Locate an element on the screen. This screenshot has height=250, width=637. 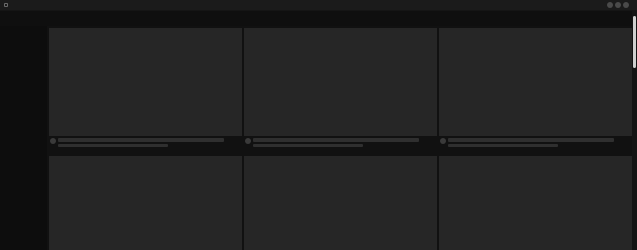
top-bar is located at coordinates (318, 18).